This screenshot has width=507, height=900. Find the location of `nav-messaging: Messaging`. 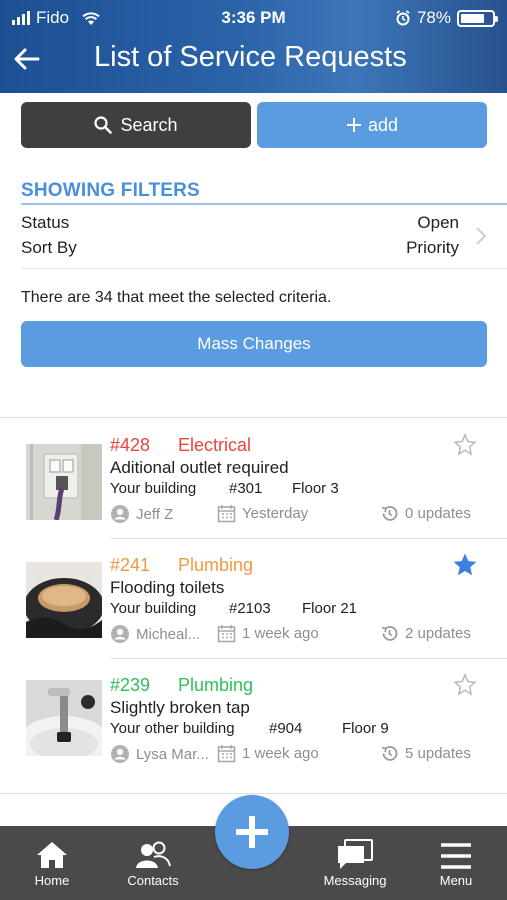

nav-messaging: Messaging is located at coordinates (355, 863).